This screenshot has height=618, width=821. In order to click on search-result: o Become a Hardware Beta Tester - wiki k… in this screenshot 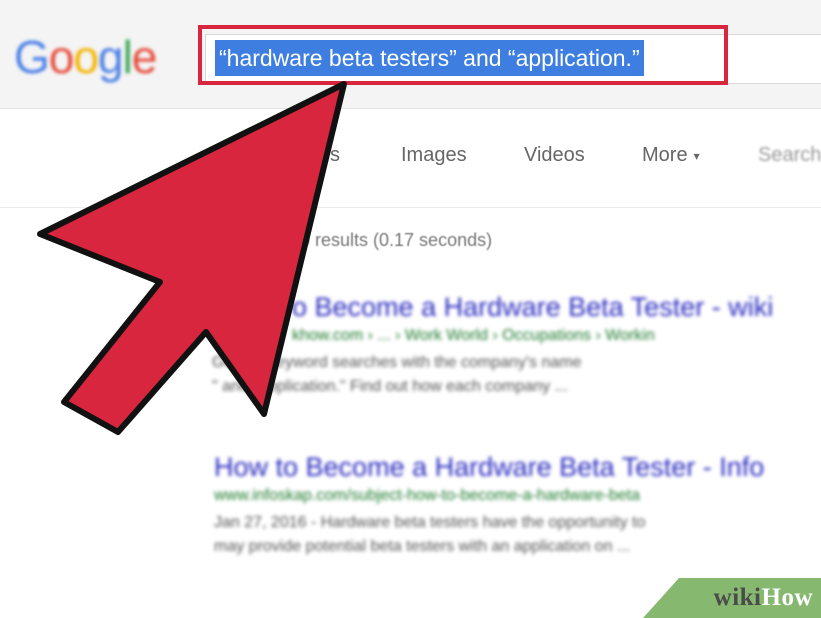, I will do `click(492, 345)`.